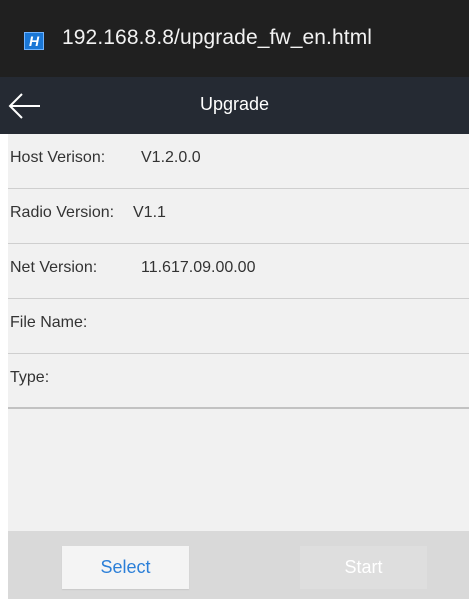 Image resolution: width=469 pixels, height=599 pixels. Describe the element at coordinates (217, 38) in the screenshot. I see `url-text: 192.168.8.8/upgrade_fw_en.html` at that location.